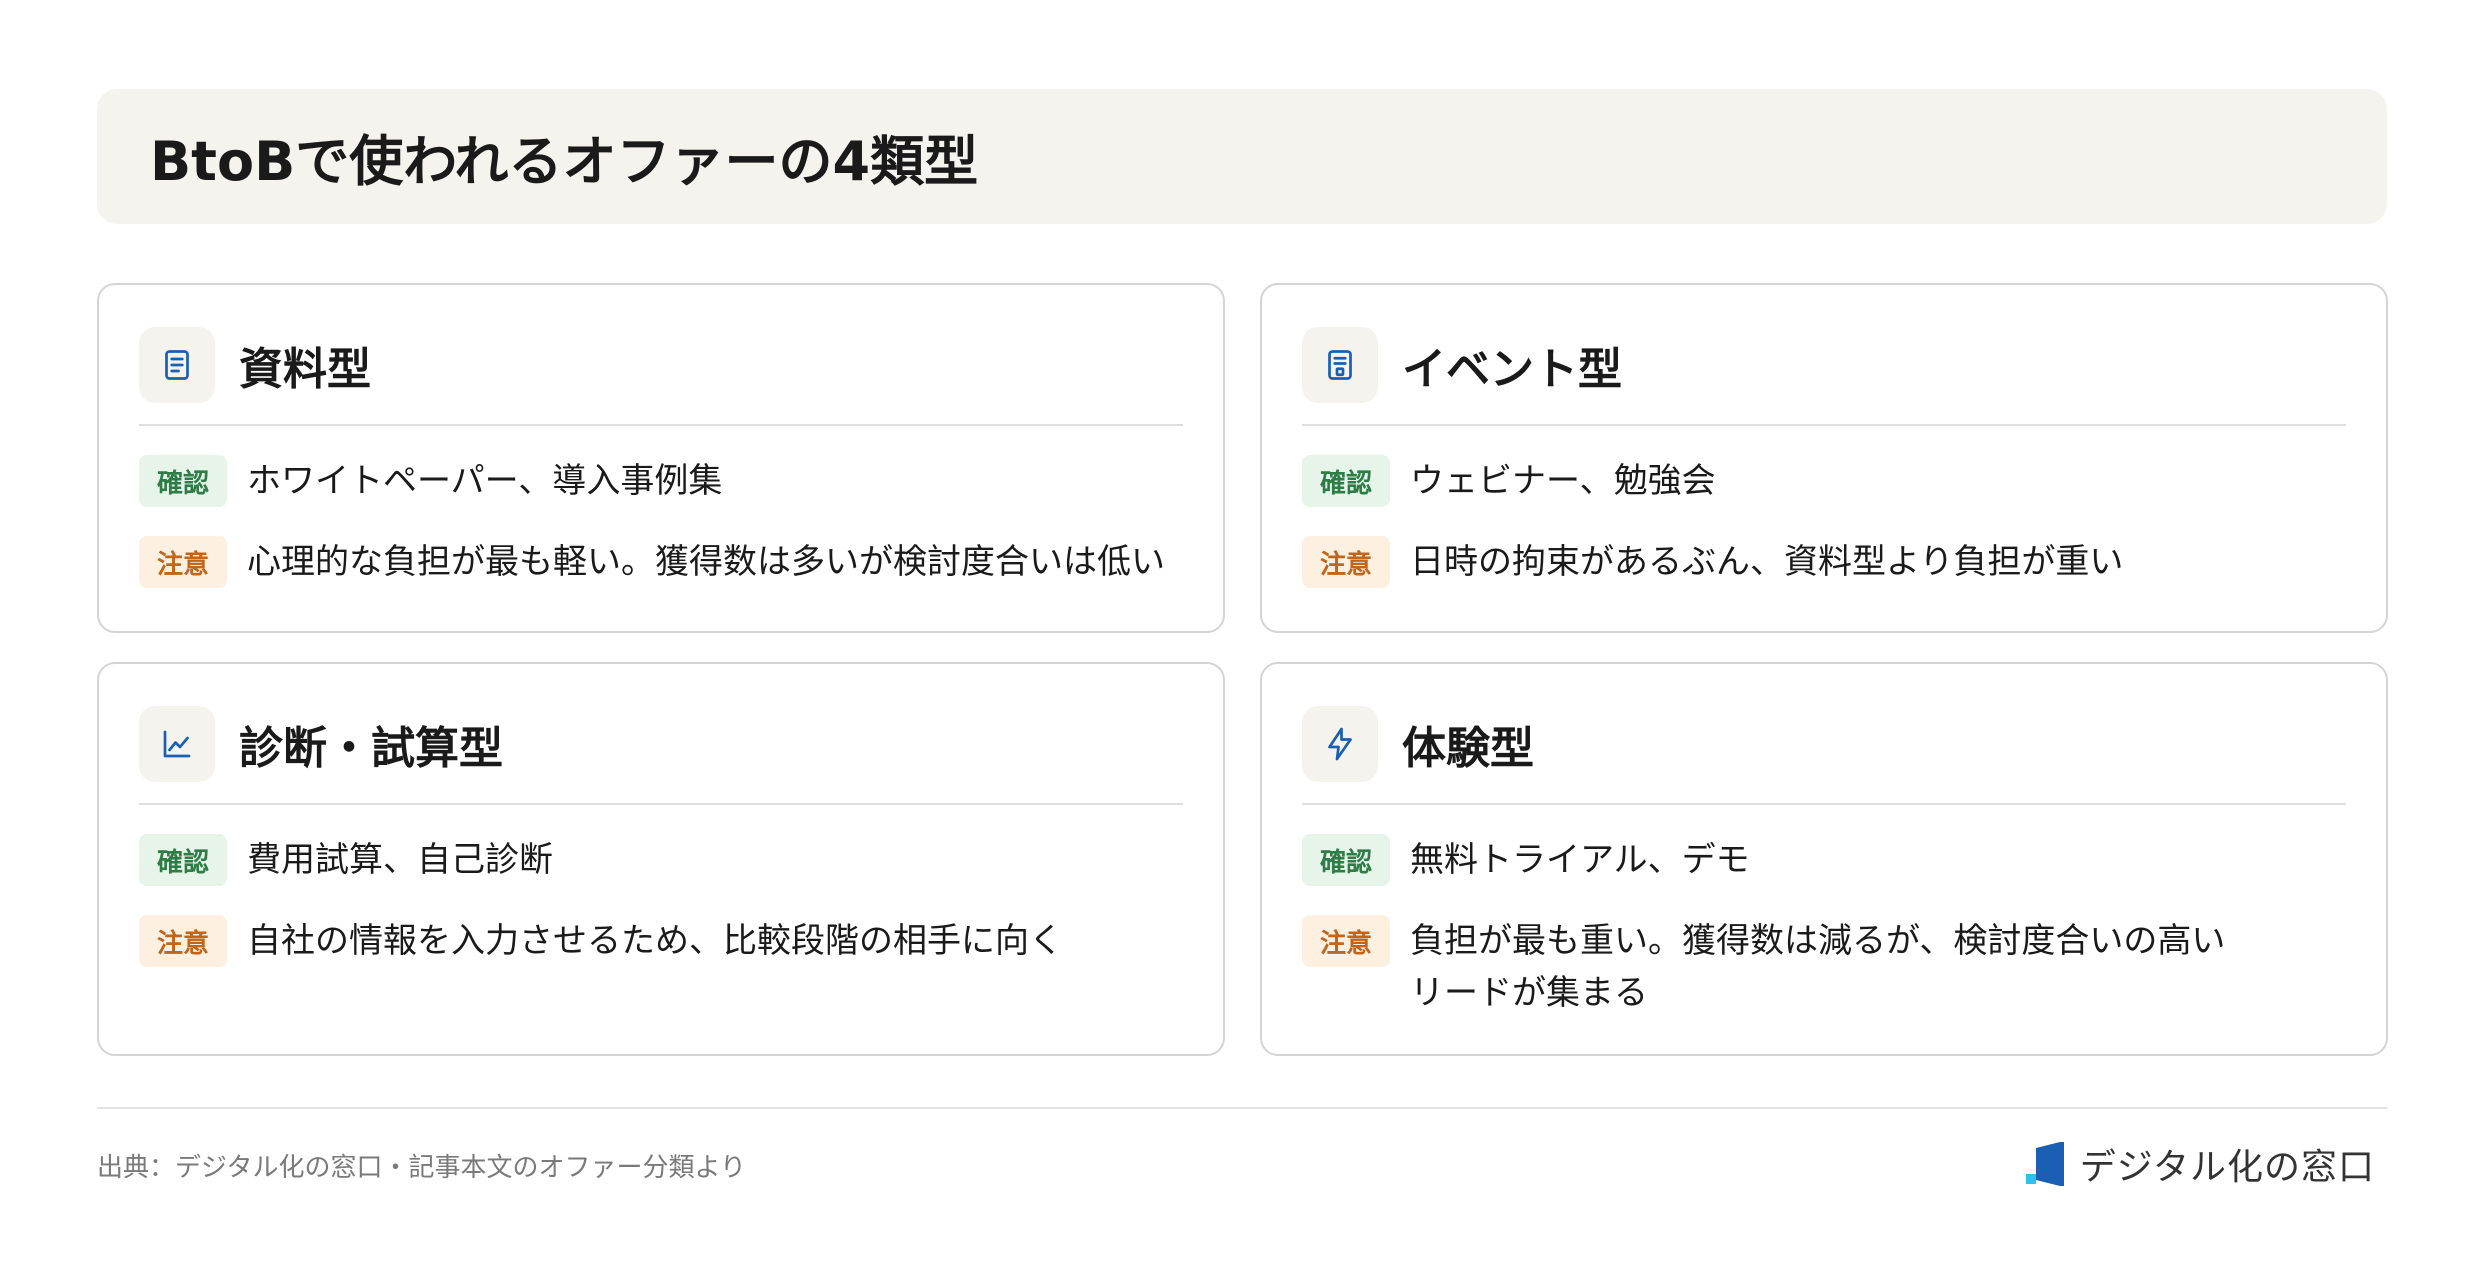 The width and height of the screenshot is (2480, 1280). I want to click on caution-row: 注意 自社の情報を入力させるため、比較段階の相手に向く, so click(661, 941).